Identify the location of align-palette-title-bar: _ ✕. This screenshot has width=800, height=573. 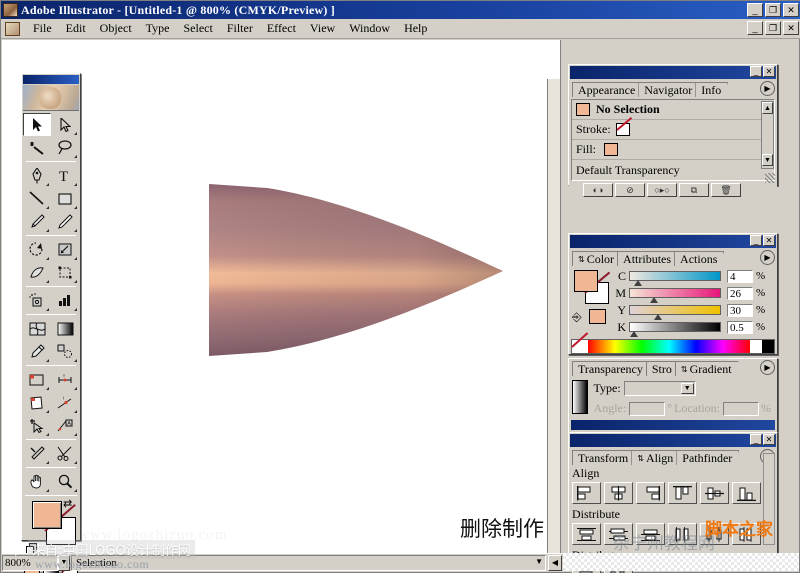
(673, 440).